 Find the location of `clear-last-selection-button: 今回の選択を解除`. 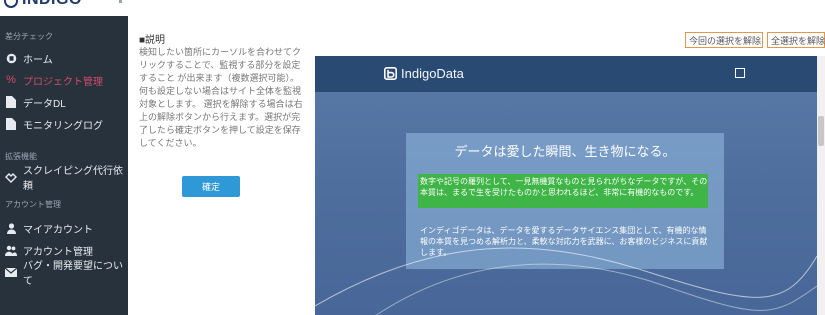

clear-last-selection-button: 今回の選択を解除 is located at coordinates (724, 40).